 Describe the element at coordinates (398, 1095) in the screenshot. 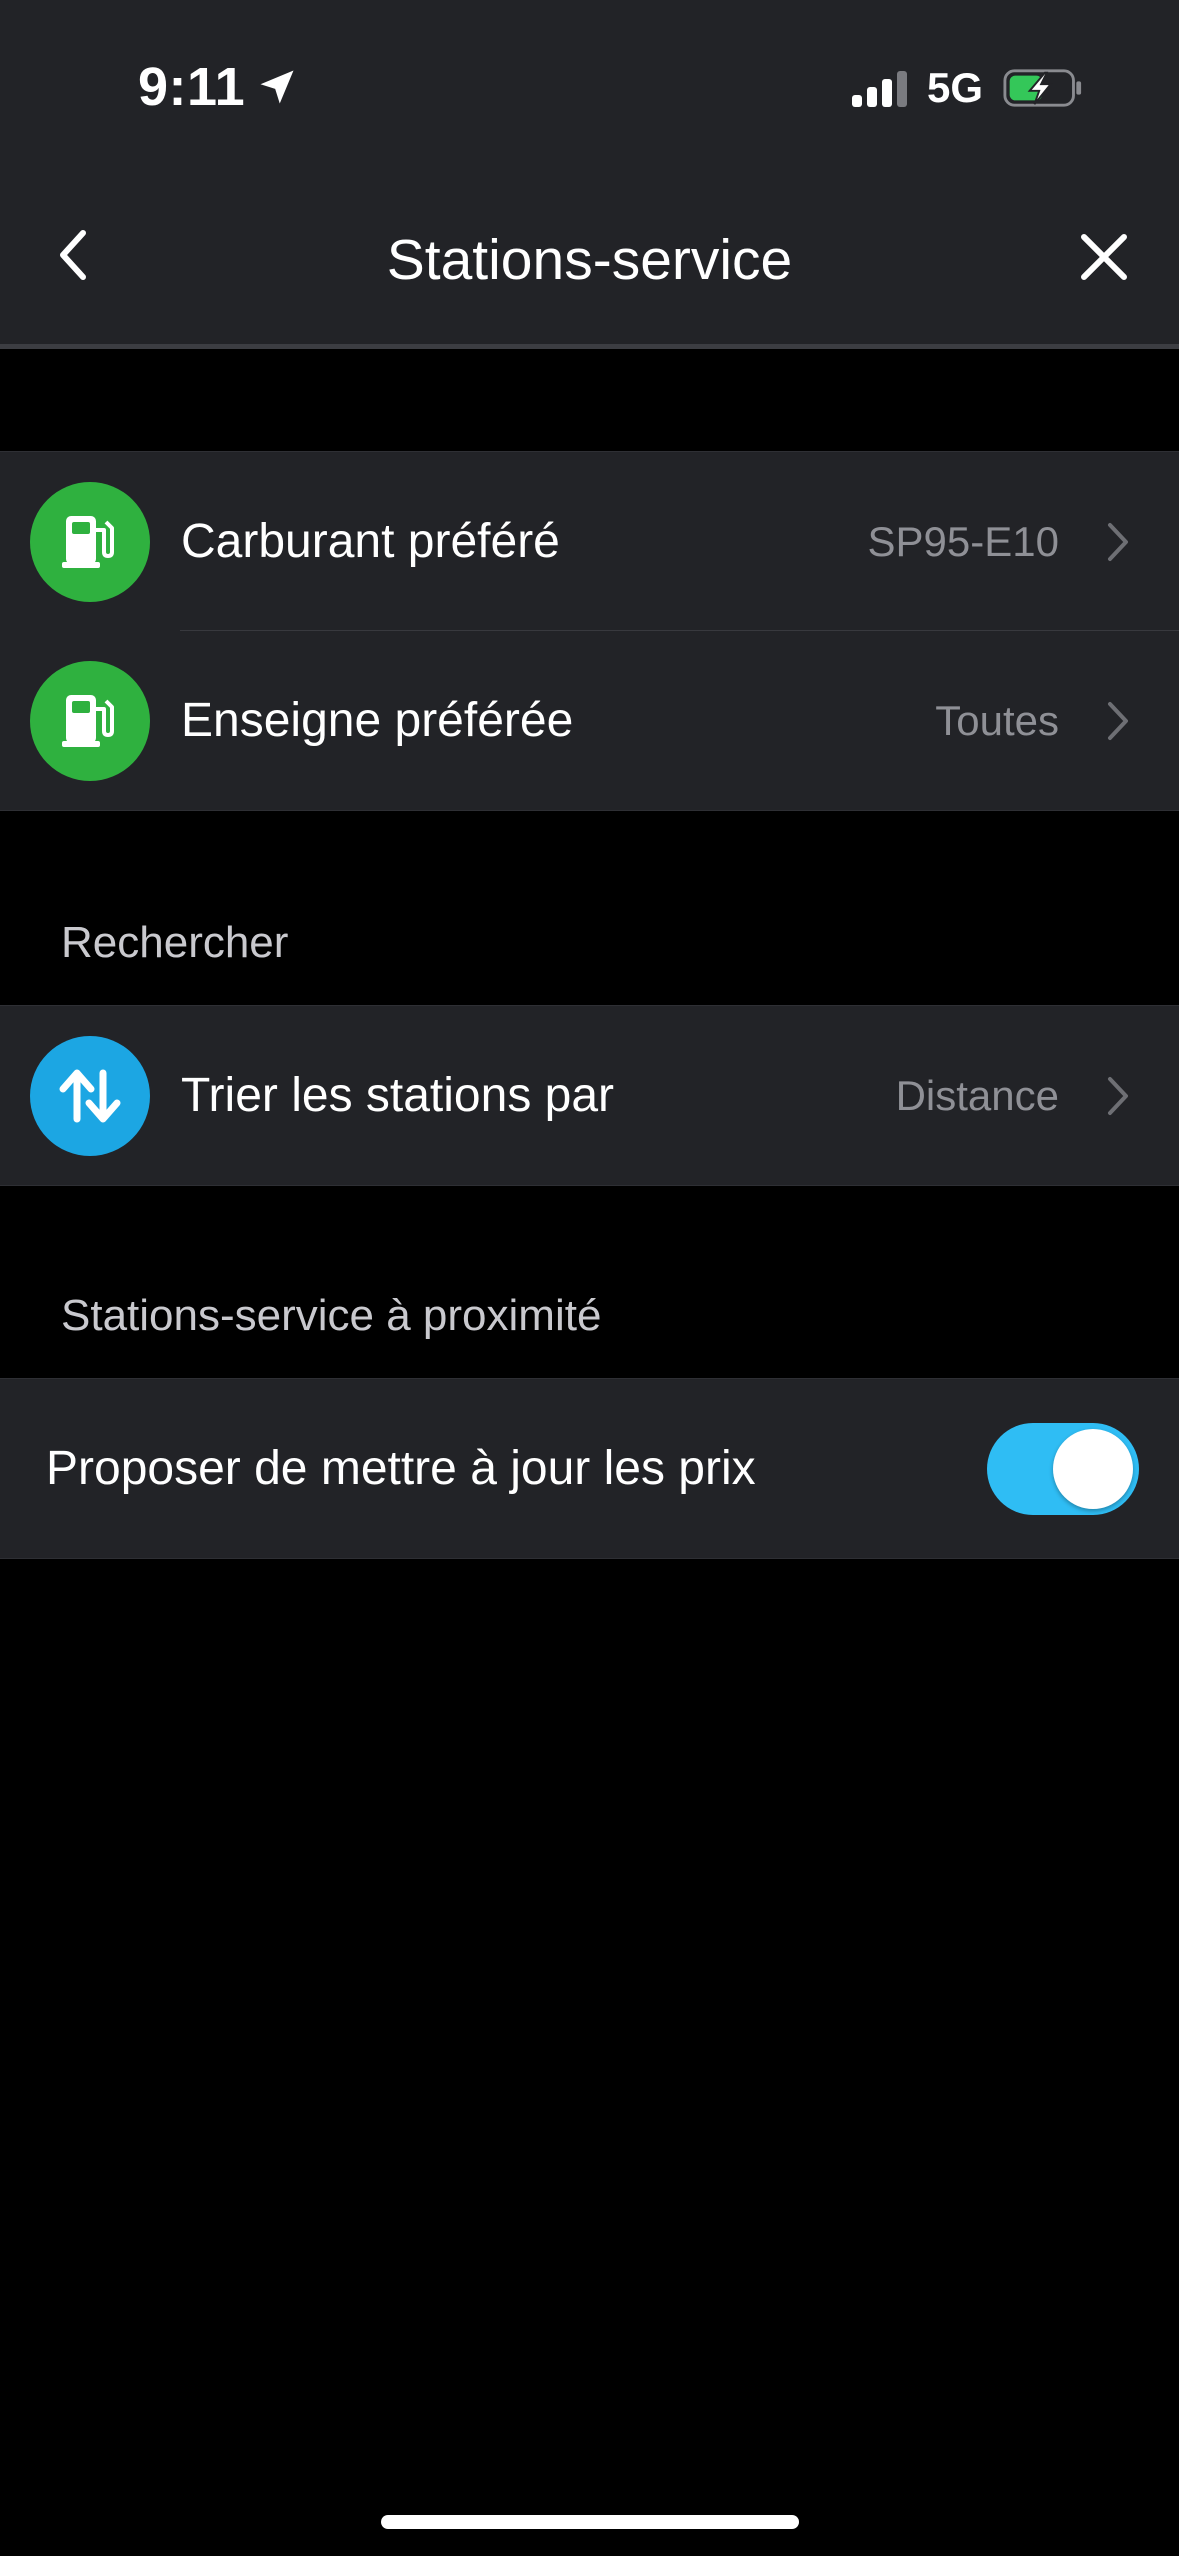

I see `trier-label: Trier les stations par` at that location.